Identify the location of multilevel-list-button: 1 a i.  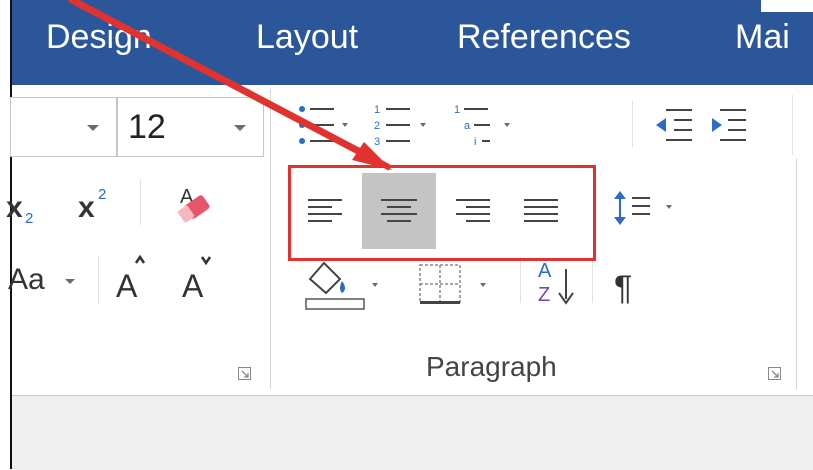
(491, 127).